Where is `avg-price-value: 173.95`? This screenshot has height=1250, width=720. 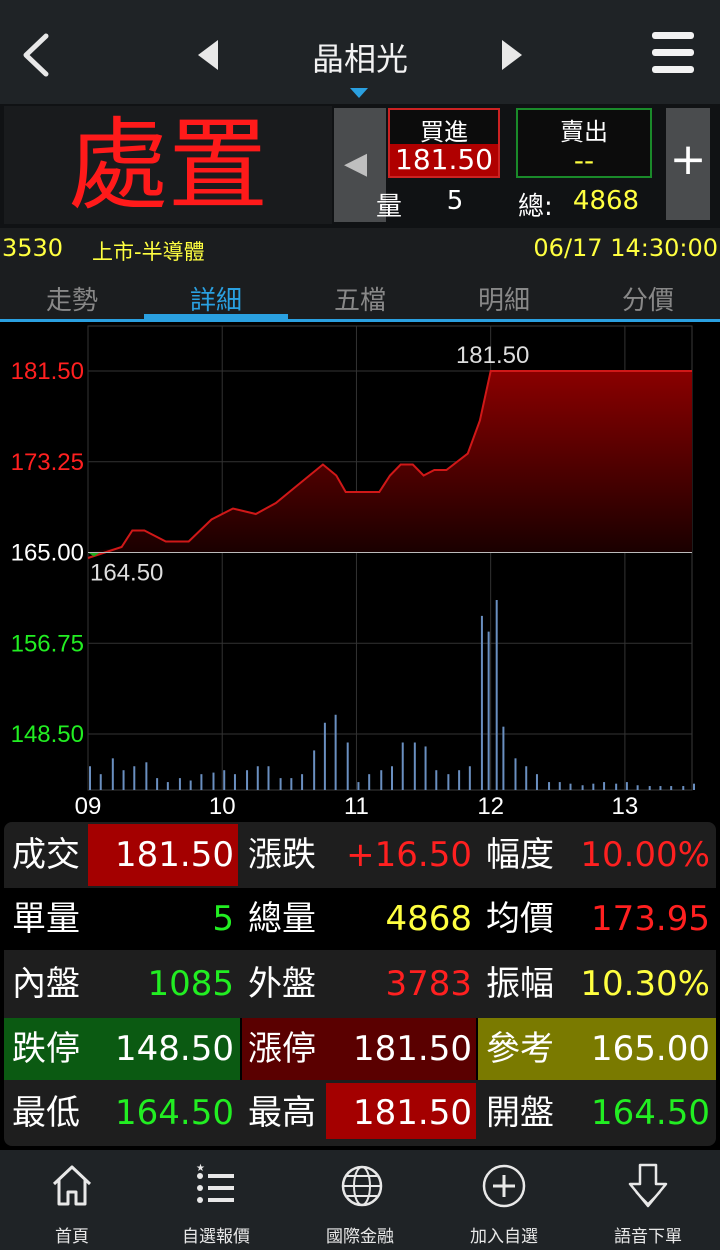 avg-price-value: 173.95 is located at coordinates (650, 919).